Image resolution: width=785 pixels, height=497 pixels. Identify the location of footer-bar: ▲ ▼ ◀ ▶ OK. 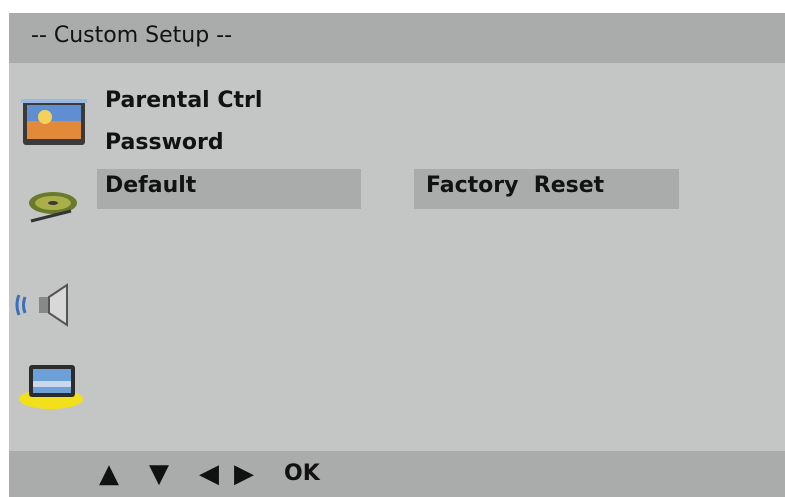
(397, 474).